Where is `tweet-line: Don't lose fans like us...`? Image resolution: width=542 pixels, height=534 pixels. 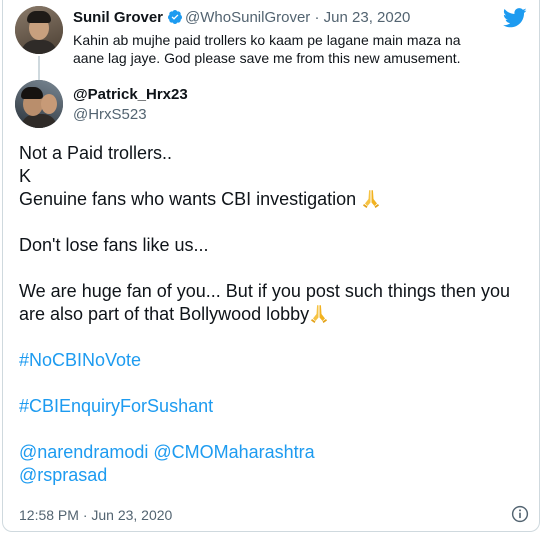 tweet-line: Don't lose fans like us... is located at coordinates (114, 245).